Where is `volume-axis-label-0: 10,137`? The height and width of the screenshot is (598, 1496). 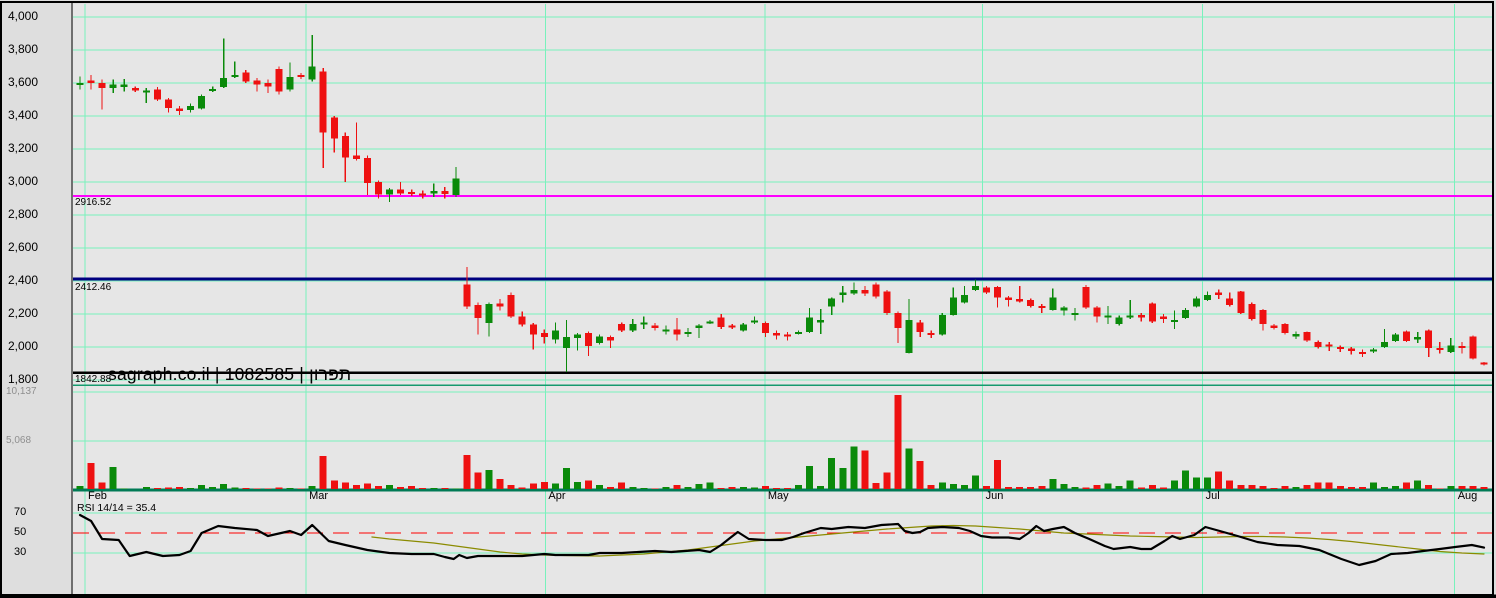
volume-axis-label-0: 10,137 is located at coordinates (21, 391).